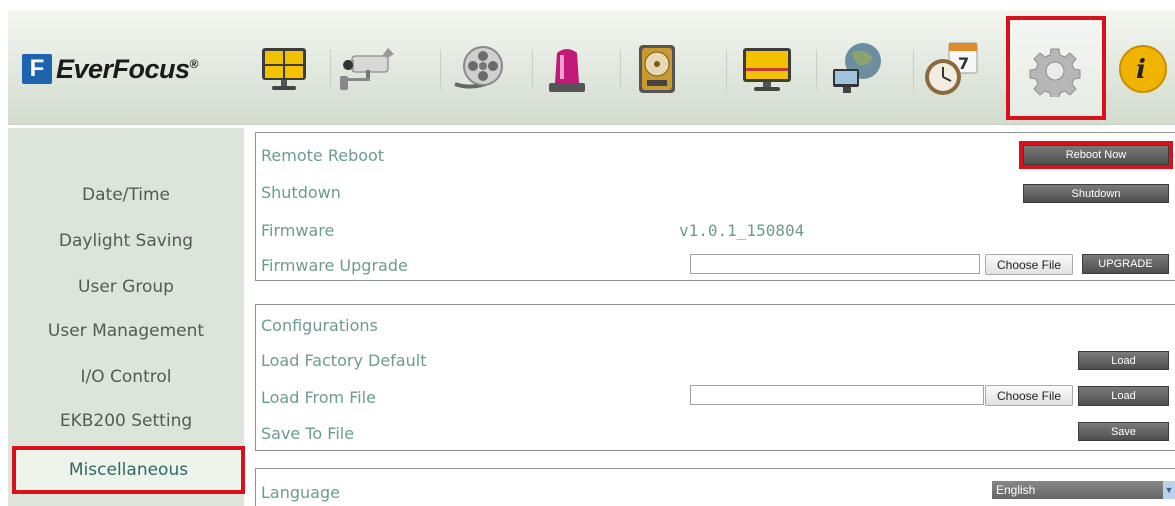  Describe the element at coordinates (742, 230) in the screenshot. I see `firmware-version: v1.0.1_150804` at that location.